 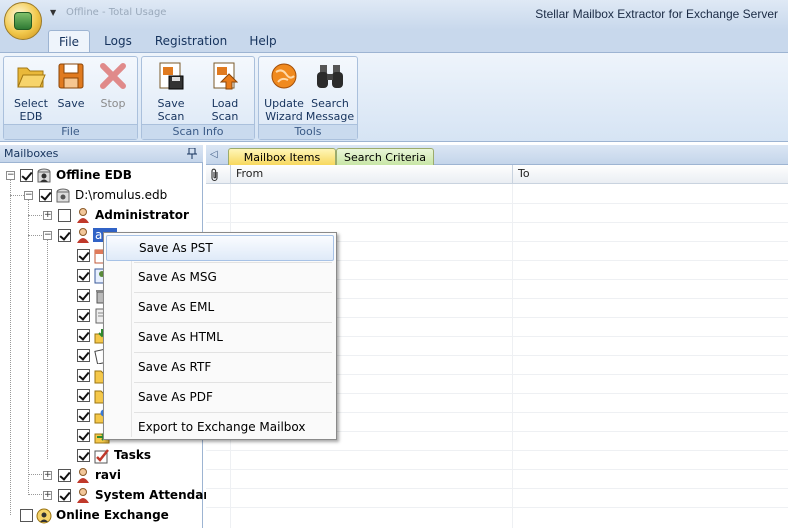 I want to click on tree-node-system-attendant: + System Attendant, so click(x=109, y=496).